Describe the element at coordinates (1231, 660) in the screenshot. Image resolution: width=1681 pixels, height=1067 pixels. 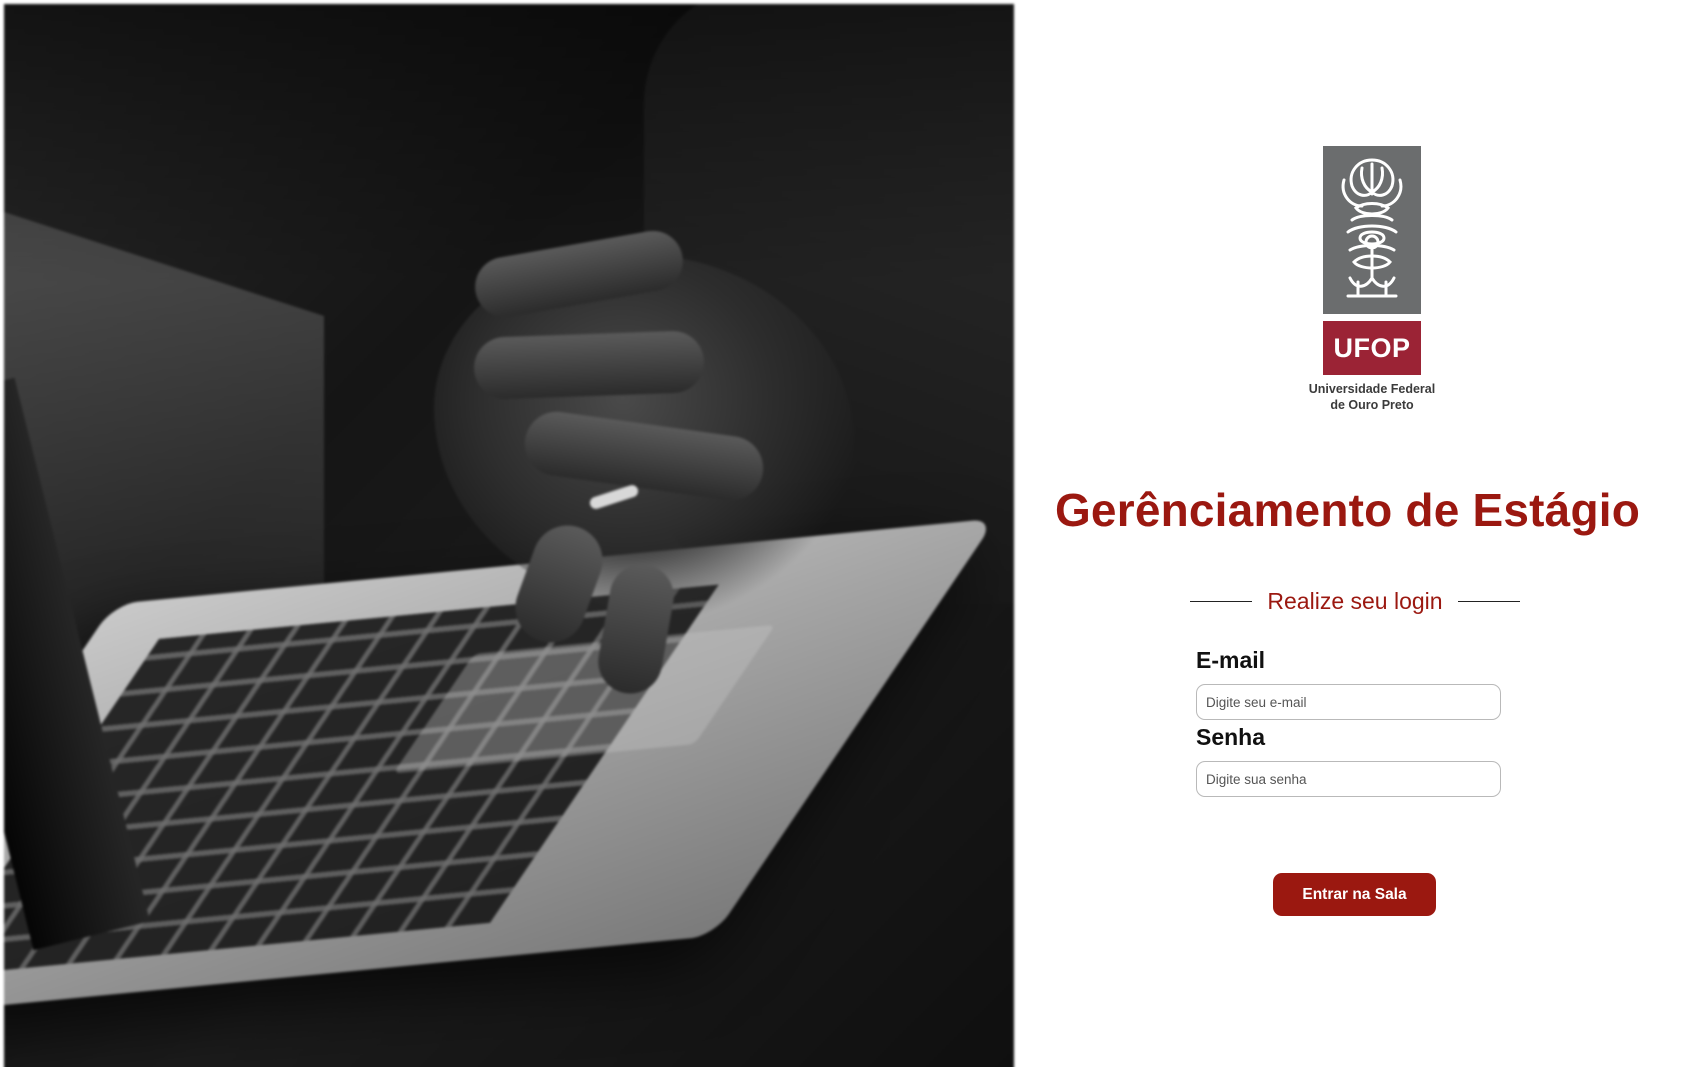
I see `email-label: E-mail` at that location.